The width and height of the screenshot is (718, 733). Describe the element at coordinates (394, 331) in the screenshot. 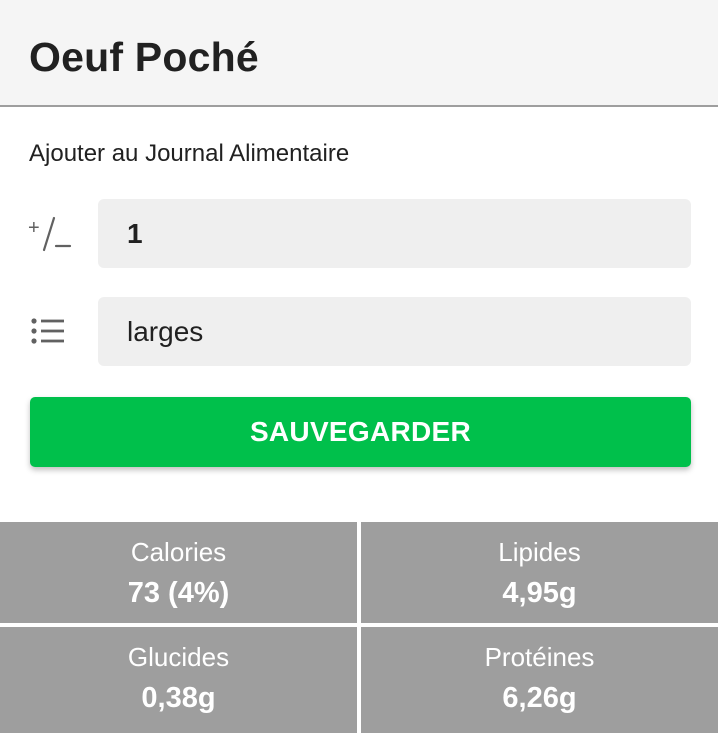

I see `serving-unit-select: larges` at that location.